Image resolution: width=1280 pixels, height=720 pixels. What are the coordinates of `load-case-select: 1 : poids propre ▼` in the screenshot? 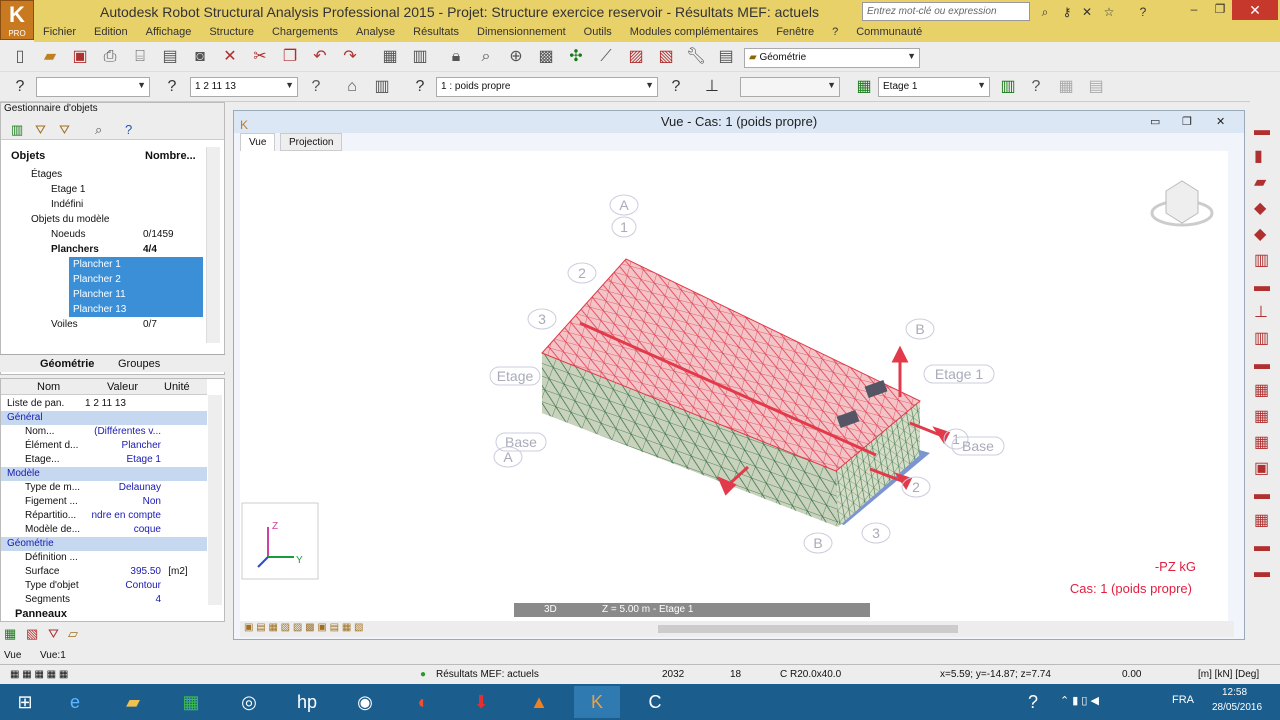 It's located at (547, 87).